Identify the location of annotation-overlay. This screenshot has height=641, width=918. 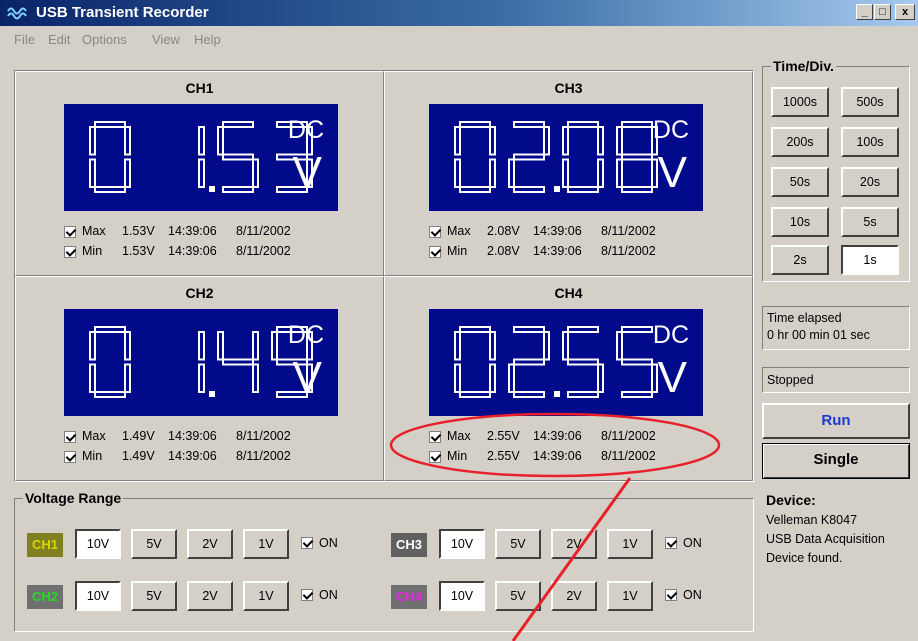
(555, 526).